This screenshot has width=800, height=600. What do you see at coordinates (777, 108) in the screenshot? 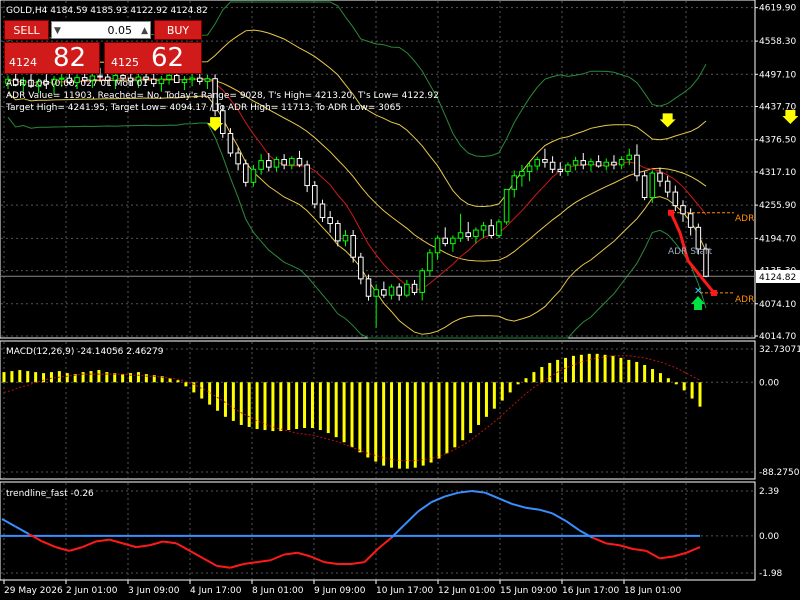
I see `price-tick-label: 4437.70` at bounding box center [777, 108].